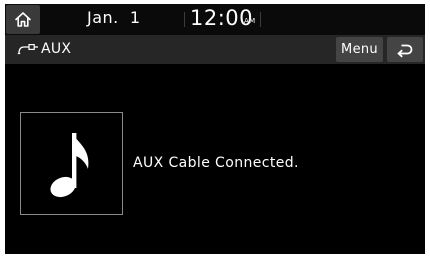 The image size is (430, 259). What do you see at coordinates (359, 49) in the screenshot?
I see `menu-button: Menu` at bounding box center [359, 49].